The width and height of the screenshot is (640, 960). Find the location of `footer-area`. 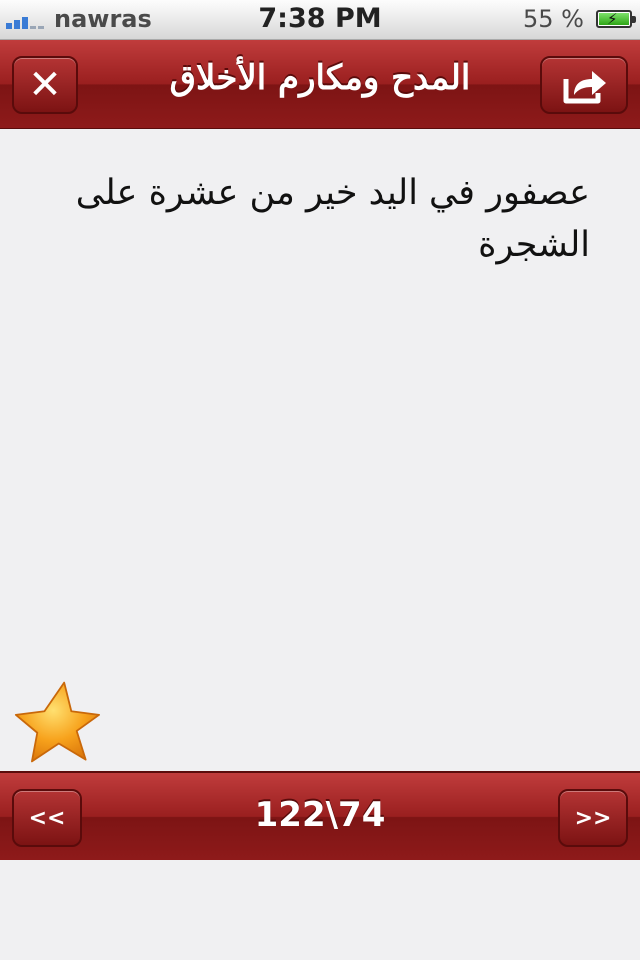

footer-area is located at coordinates (320, 910).